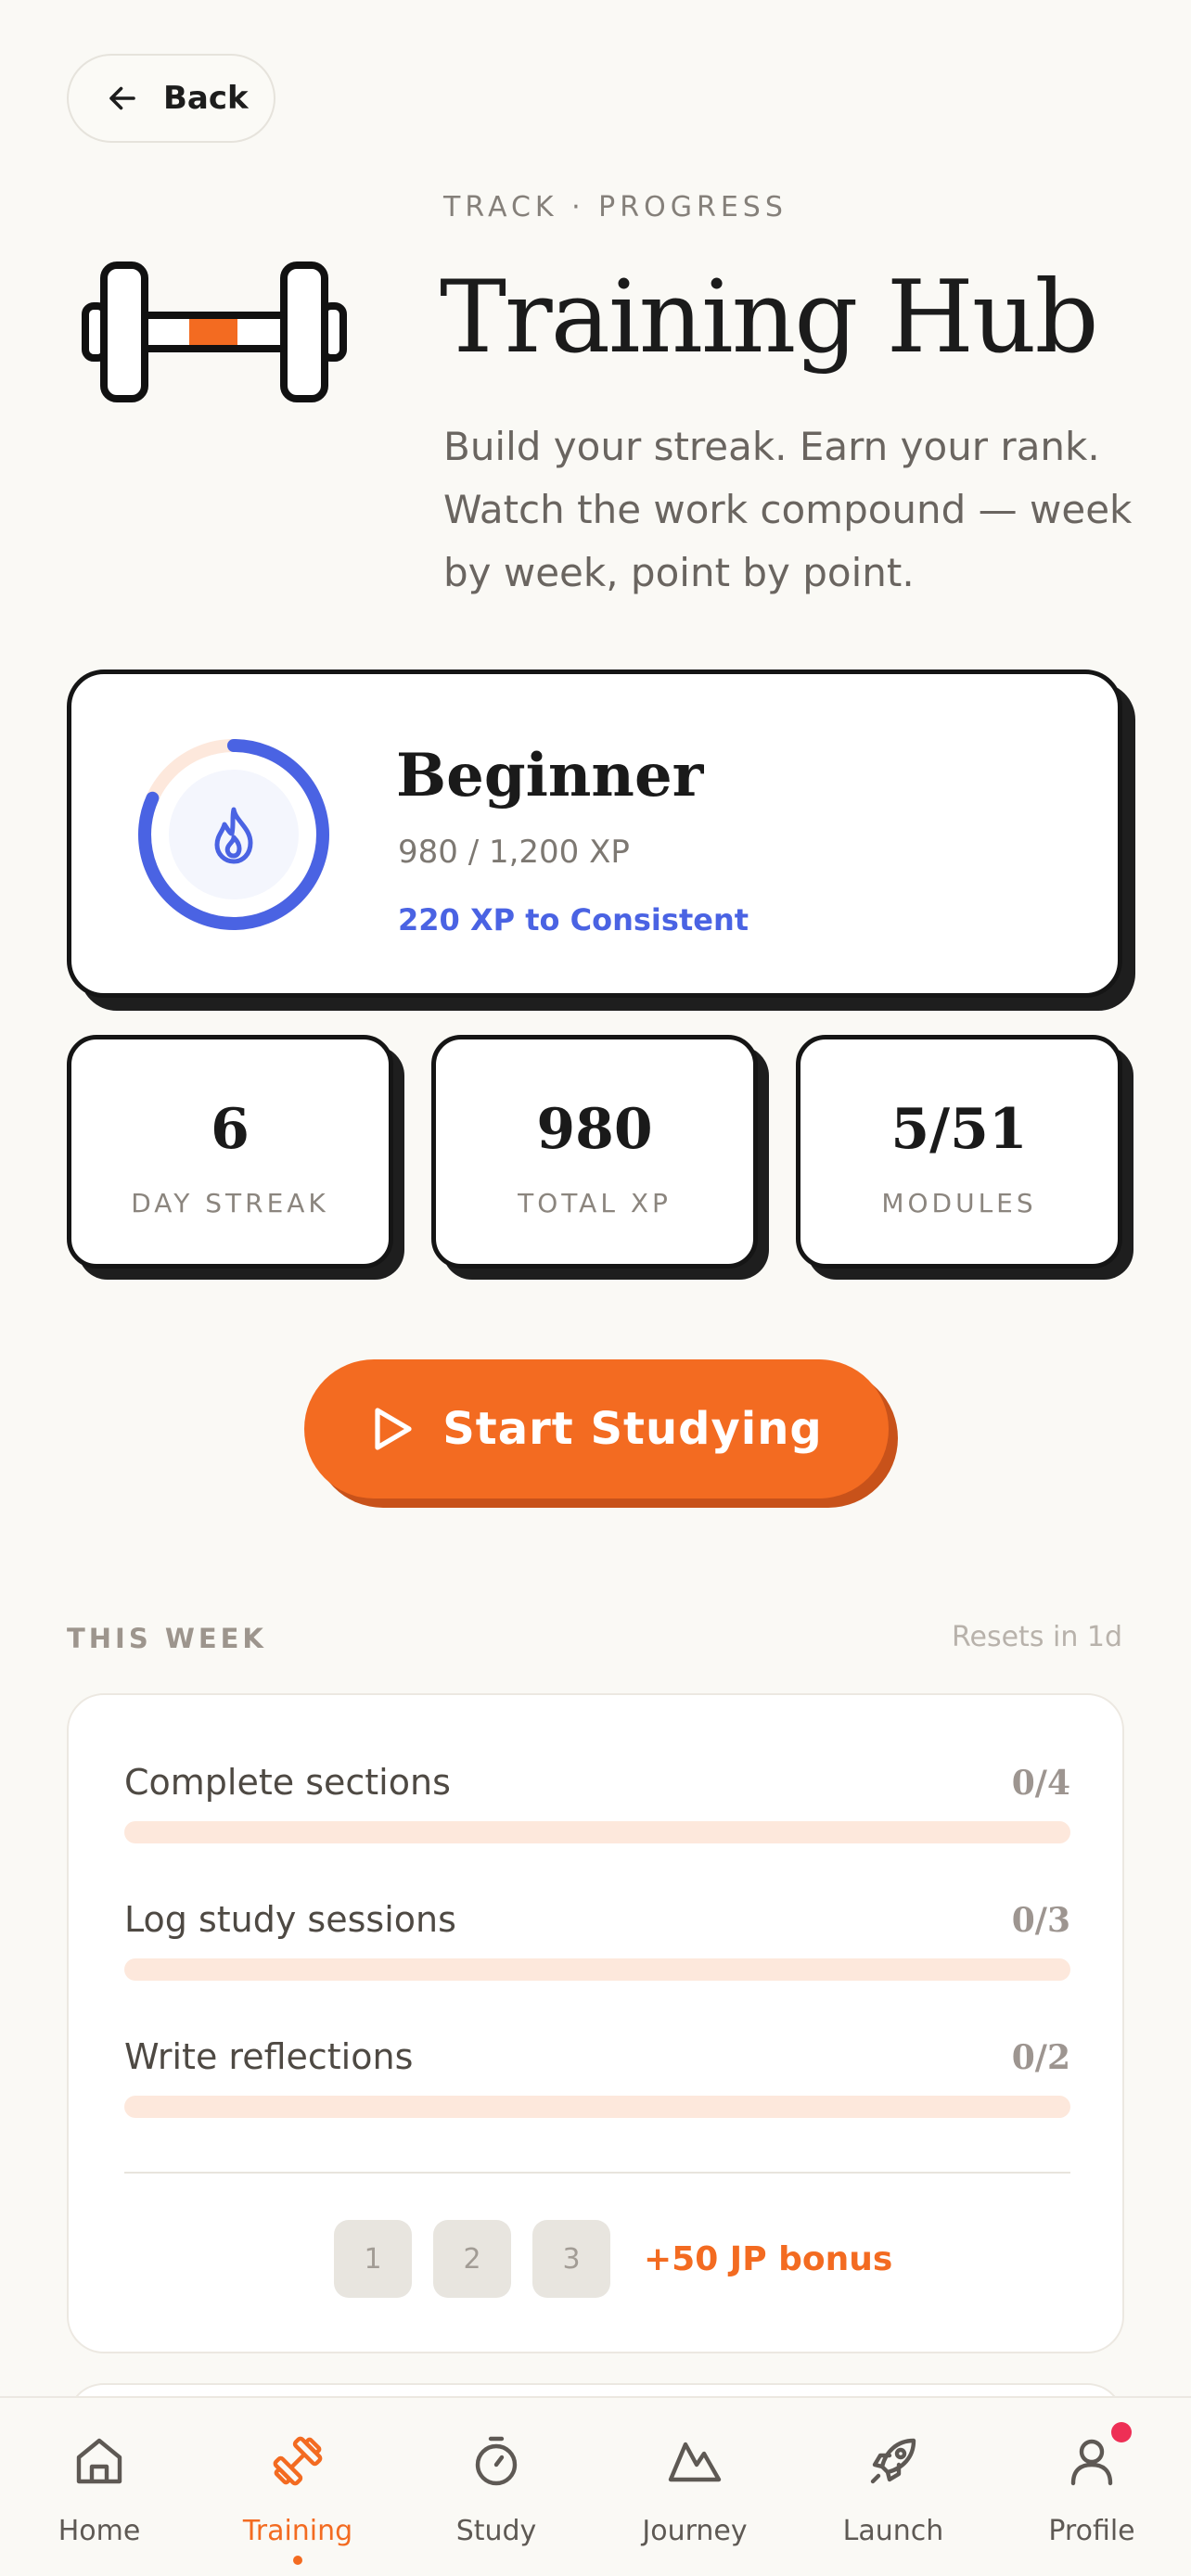  What do you see at coordinates (893, 2487) in the screenshot?
I see `nav-item-launch: Launch` at bounding box center [893, 2487].